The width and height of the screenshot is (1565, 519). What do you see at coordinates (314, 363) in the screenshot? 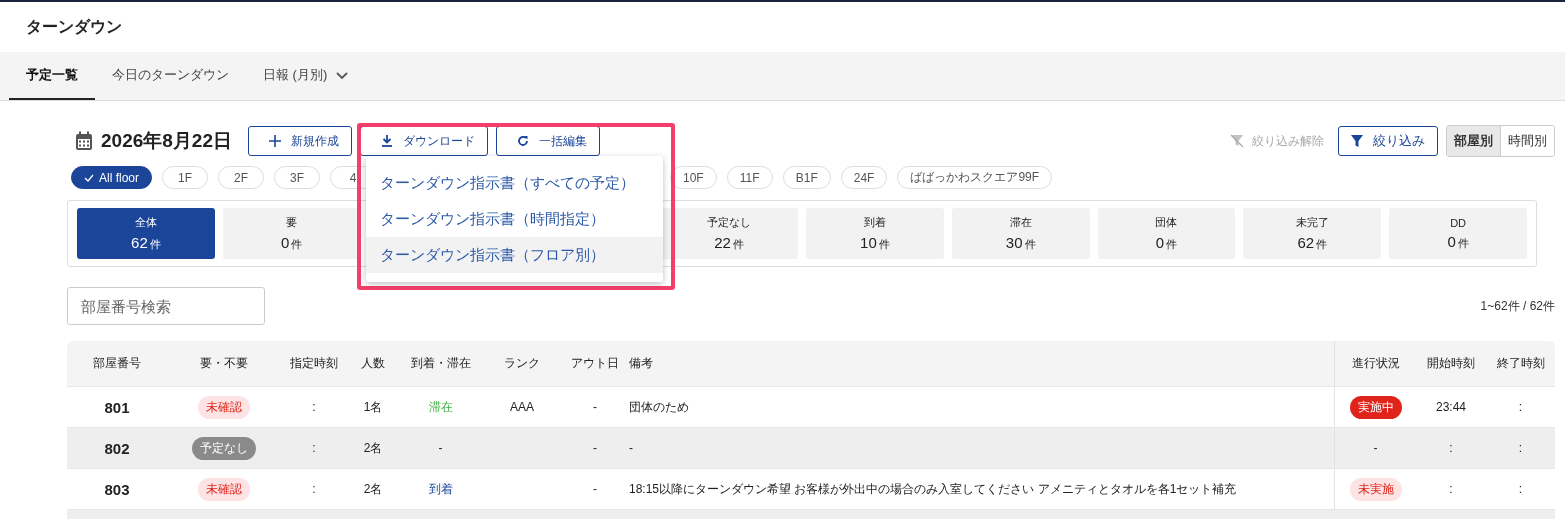
I see `column-header: 指定時刻` at bounding box center [314, 363].